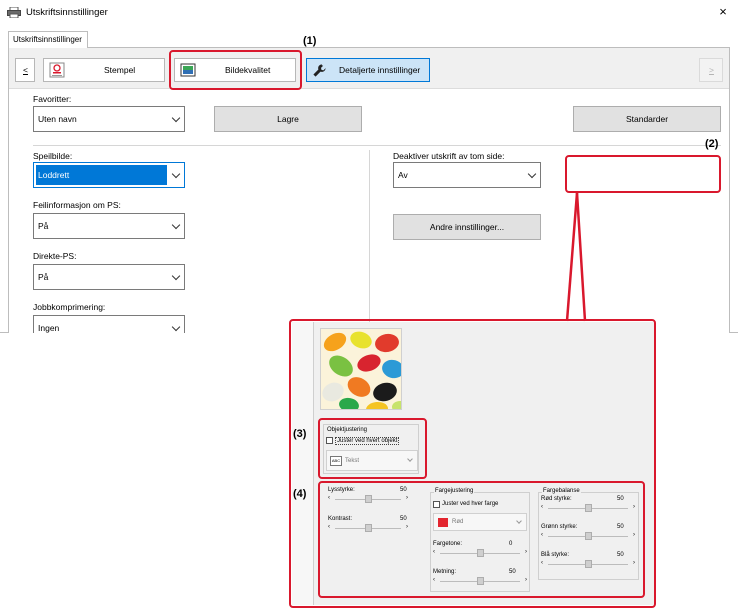 Image resolution: width=738 pixels, height=613 pixels. Describe the element at coordinates (310, 41) in the screenshot. I see `callout-1: (1)` at that location.